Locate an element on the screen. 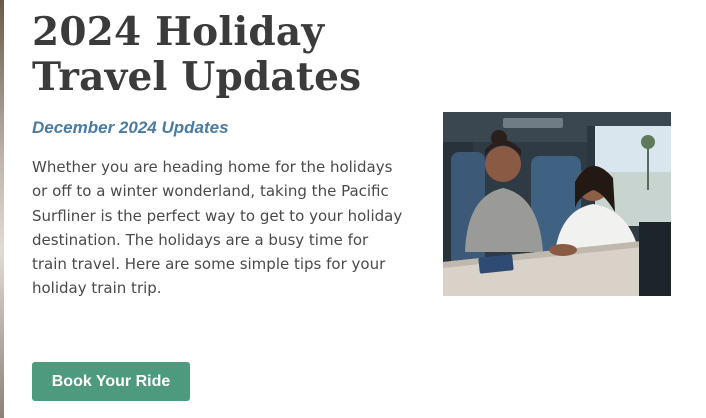 This screenshot has width=706, height=418. book-your-ride-button: Book Your Ride is located at coordinates (111, 381).